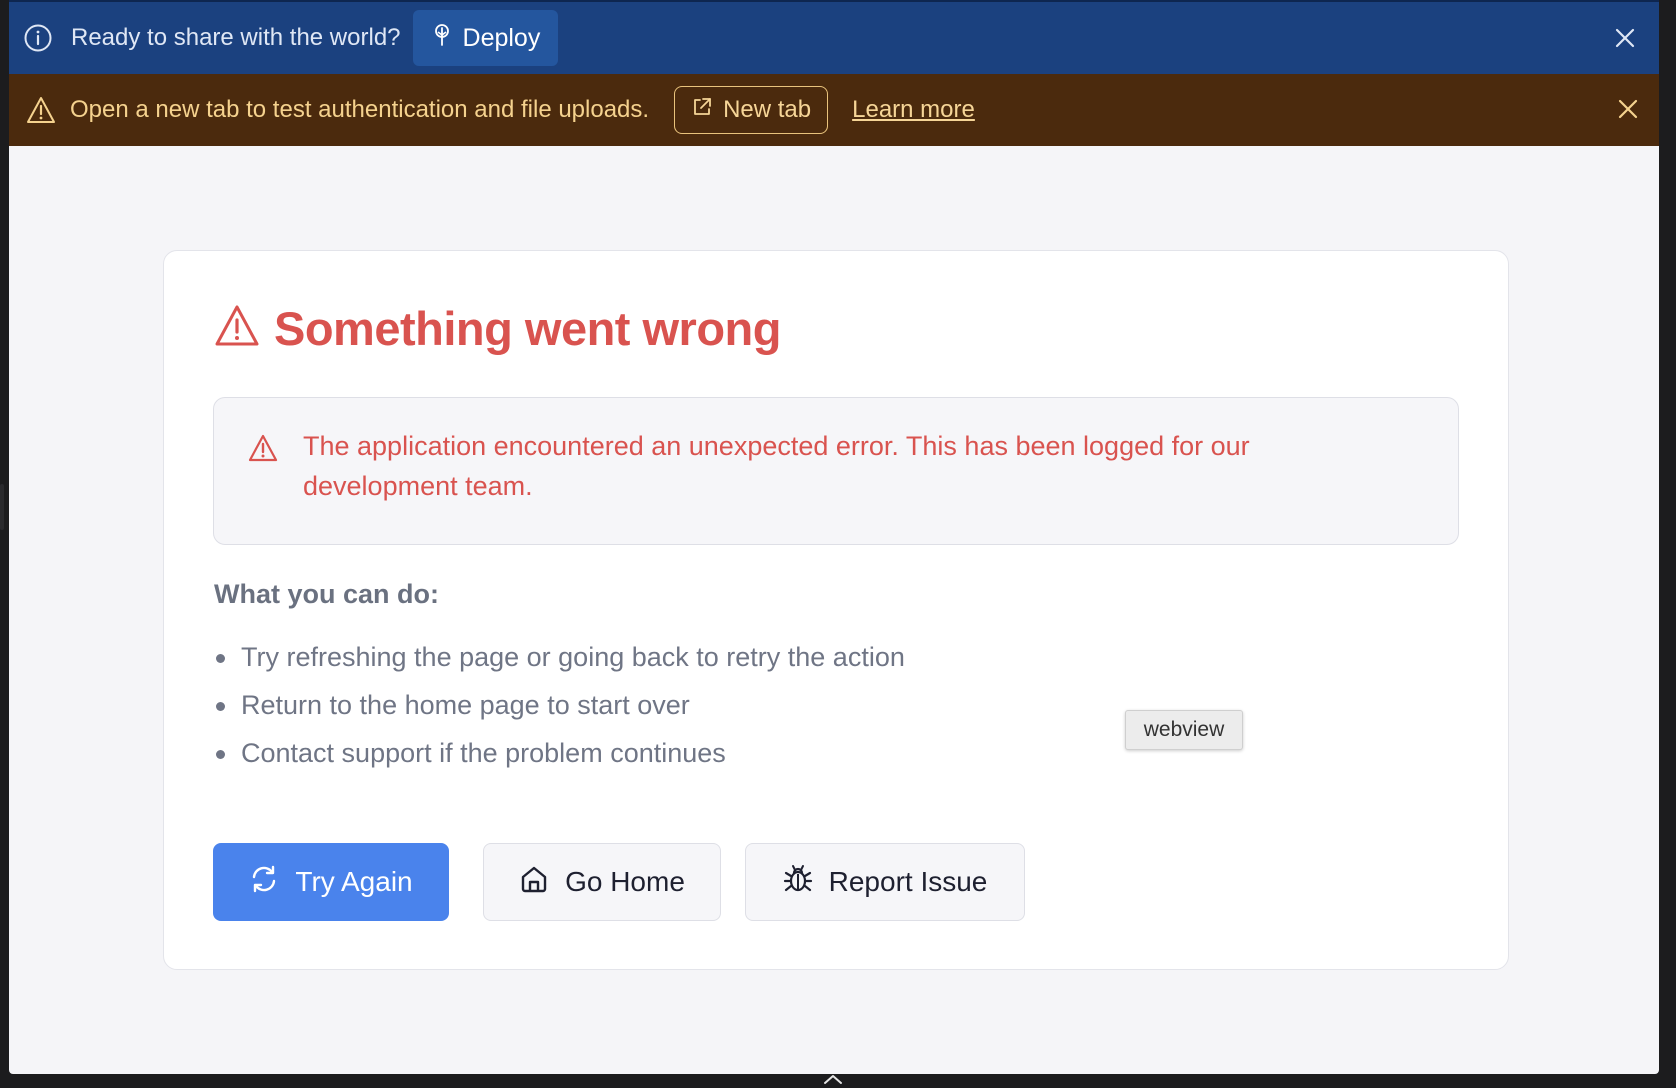  Describe the element at coordinates (834, 37) in the screenshot. I see `deploy-banner: Ready to share with the world? Deploy` at that location.